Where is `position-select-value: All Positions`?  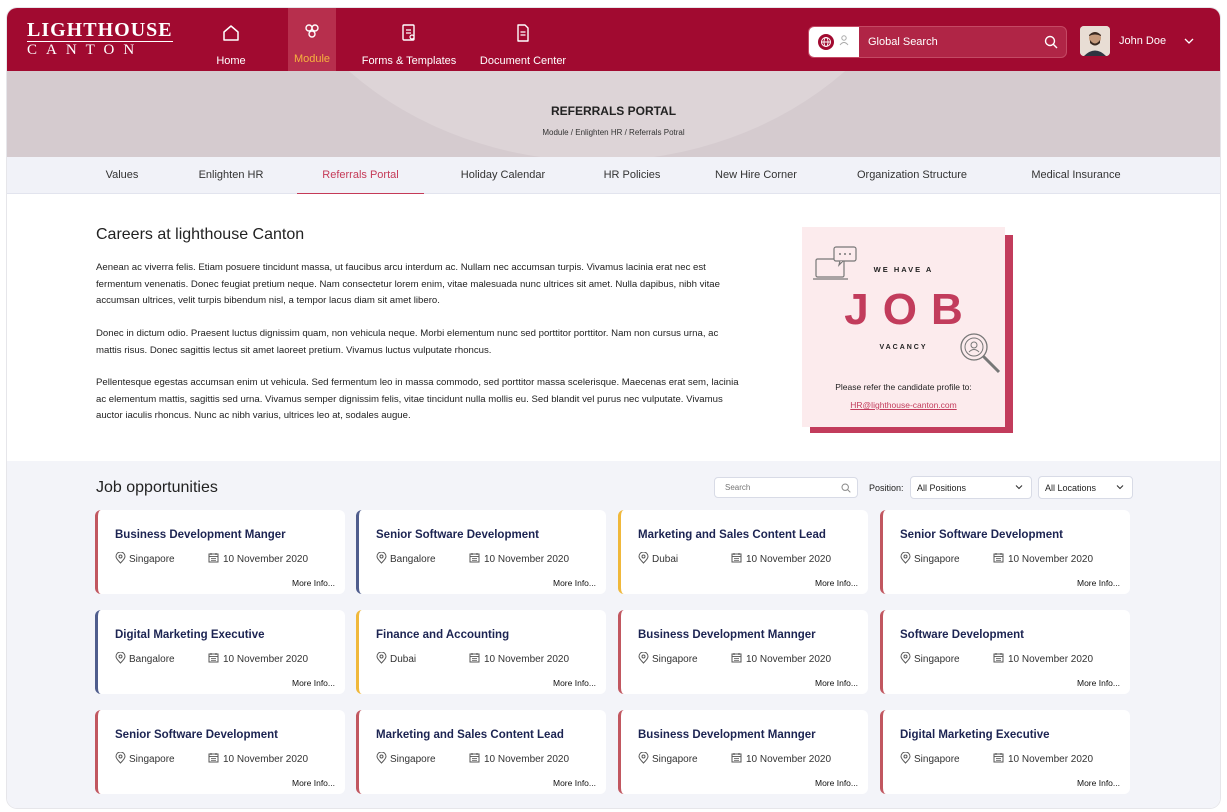
position-select-value: All Positions is located at coordinates (942, 487).